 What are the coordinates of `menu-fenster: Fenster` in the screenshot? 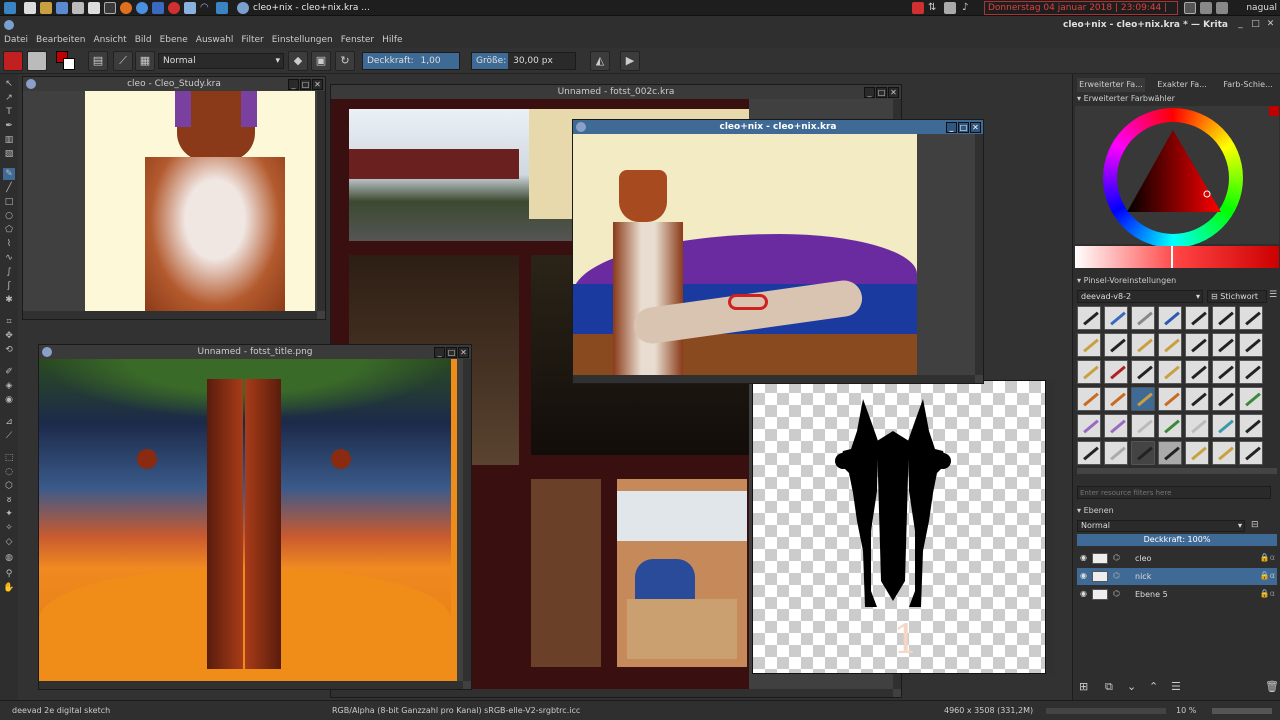 It's located at (357, 40).